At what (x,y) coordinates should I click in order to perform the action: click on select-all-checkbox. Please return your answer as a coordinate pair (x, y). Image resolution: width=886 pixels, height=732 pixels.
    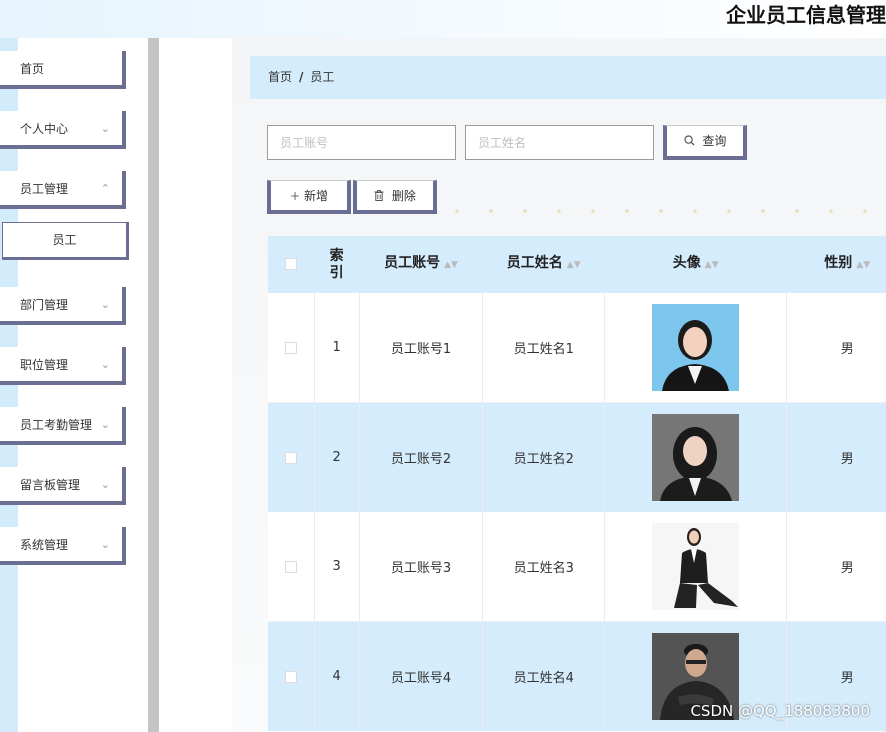
    Looking at the image, I should click on (291, 264).